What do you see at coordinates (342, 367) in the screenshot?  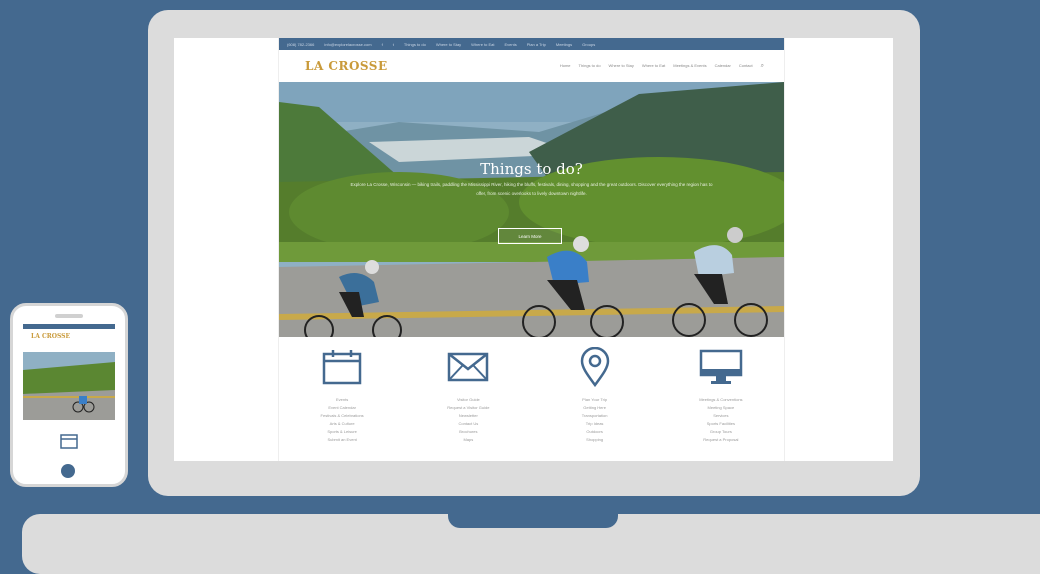 I see `calendar-icon` at bounding box center [342, 367].